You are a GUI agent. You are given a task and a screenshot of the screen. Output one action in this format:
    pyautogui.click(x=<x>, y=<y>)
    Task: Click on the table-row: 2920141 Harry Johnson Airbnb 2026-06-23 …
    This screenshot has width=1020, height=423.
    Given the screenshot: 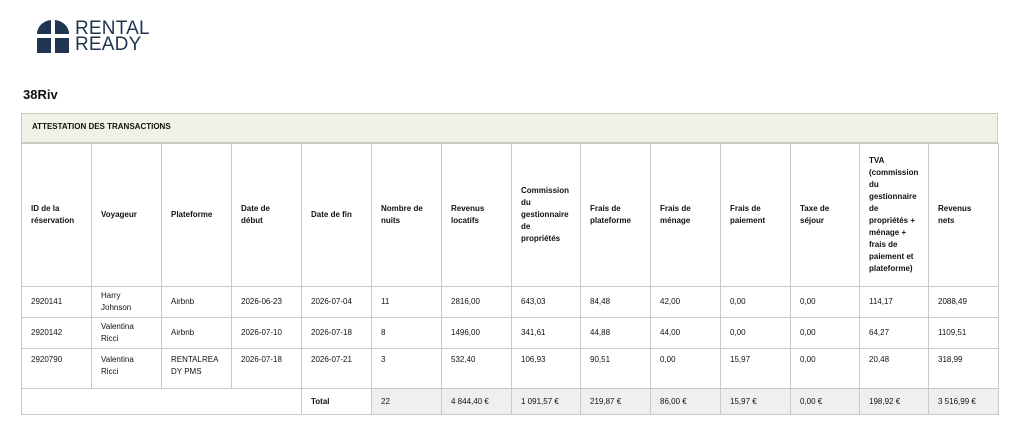 What is the action you would take?
    pyautogui.click(x=510, y=302)
    